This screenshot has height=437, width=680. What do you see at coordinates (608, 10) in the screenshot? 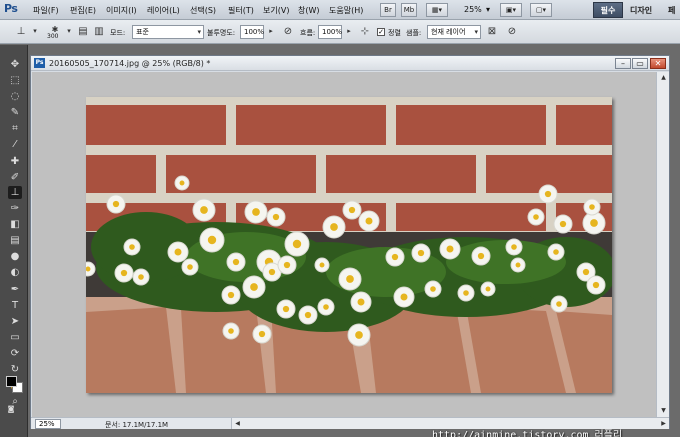
I see `workspace-essentials: 필수` at bounding box center [608, 10].